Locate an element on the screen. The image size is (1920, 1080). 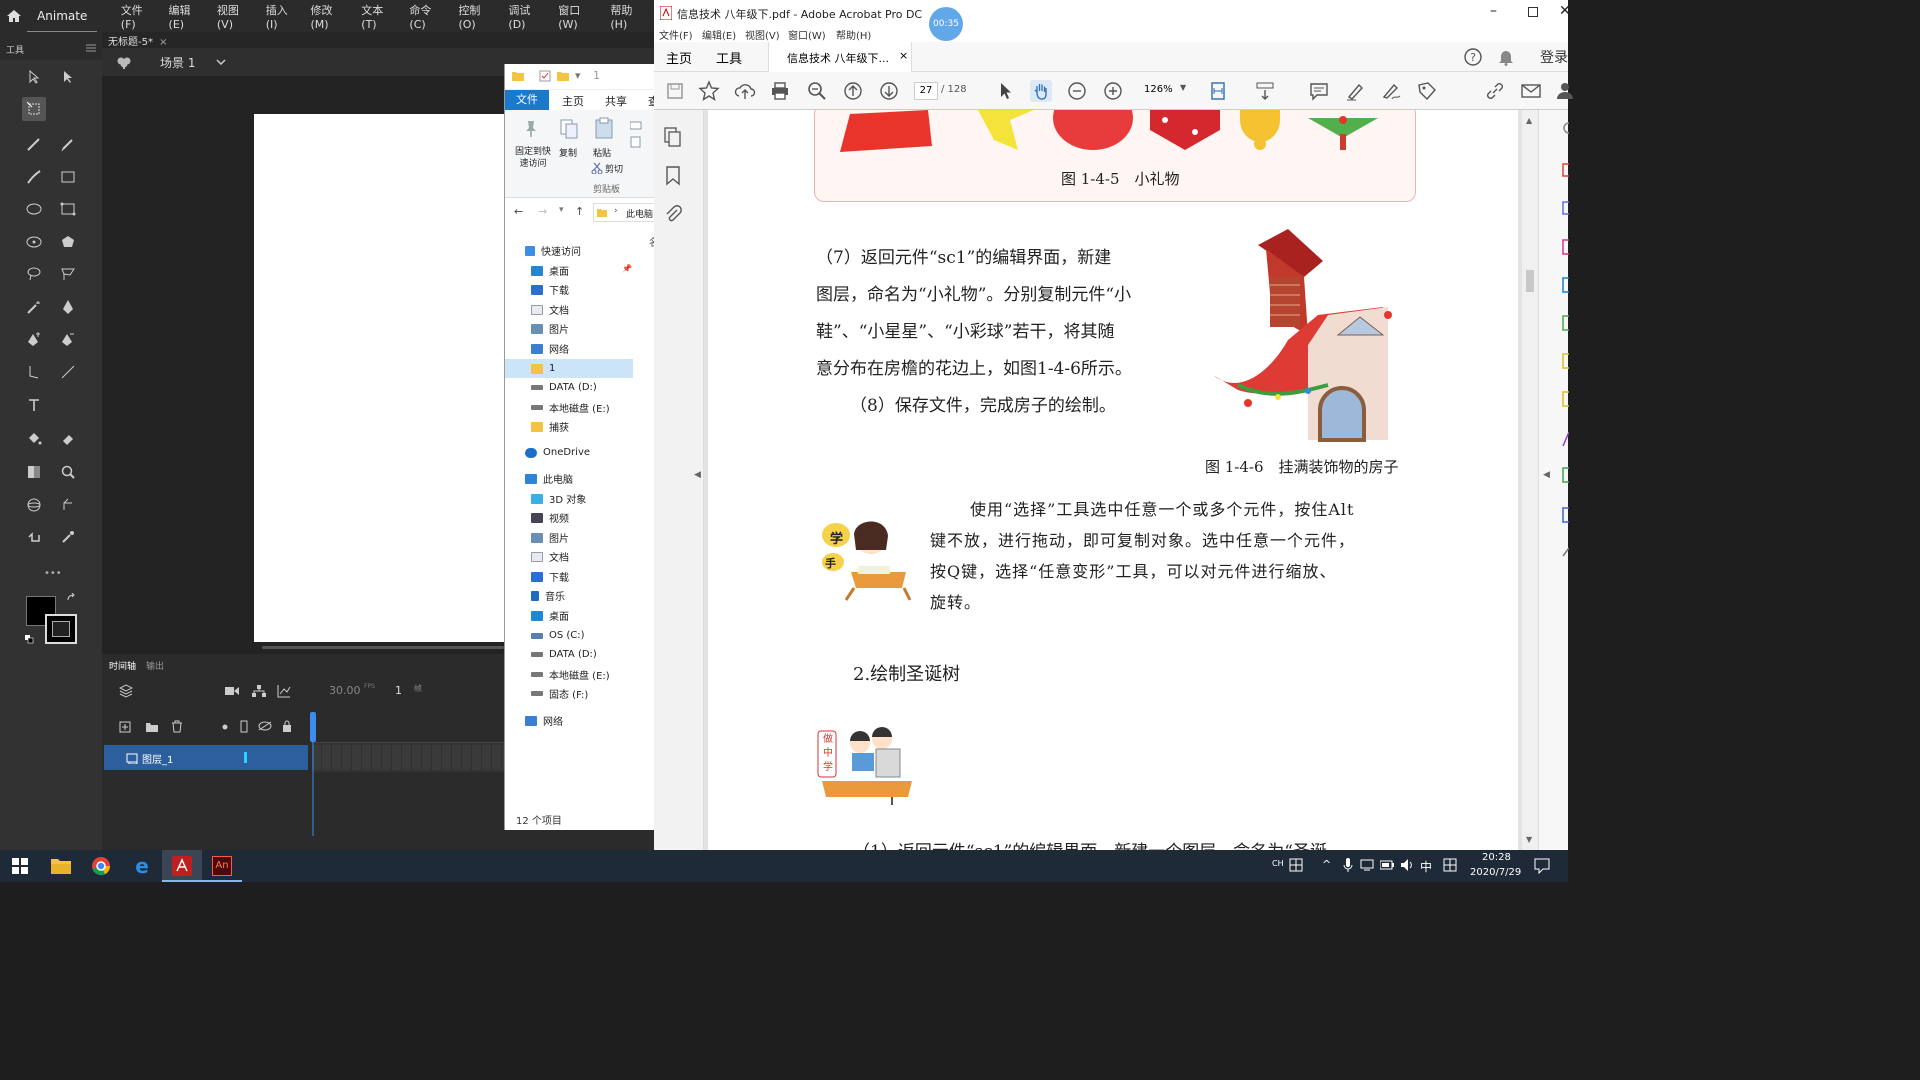
convert-anchor-tool-icon is located at coordinates (34, 372).